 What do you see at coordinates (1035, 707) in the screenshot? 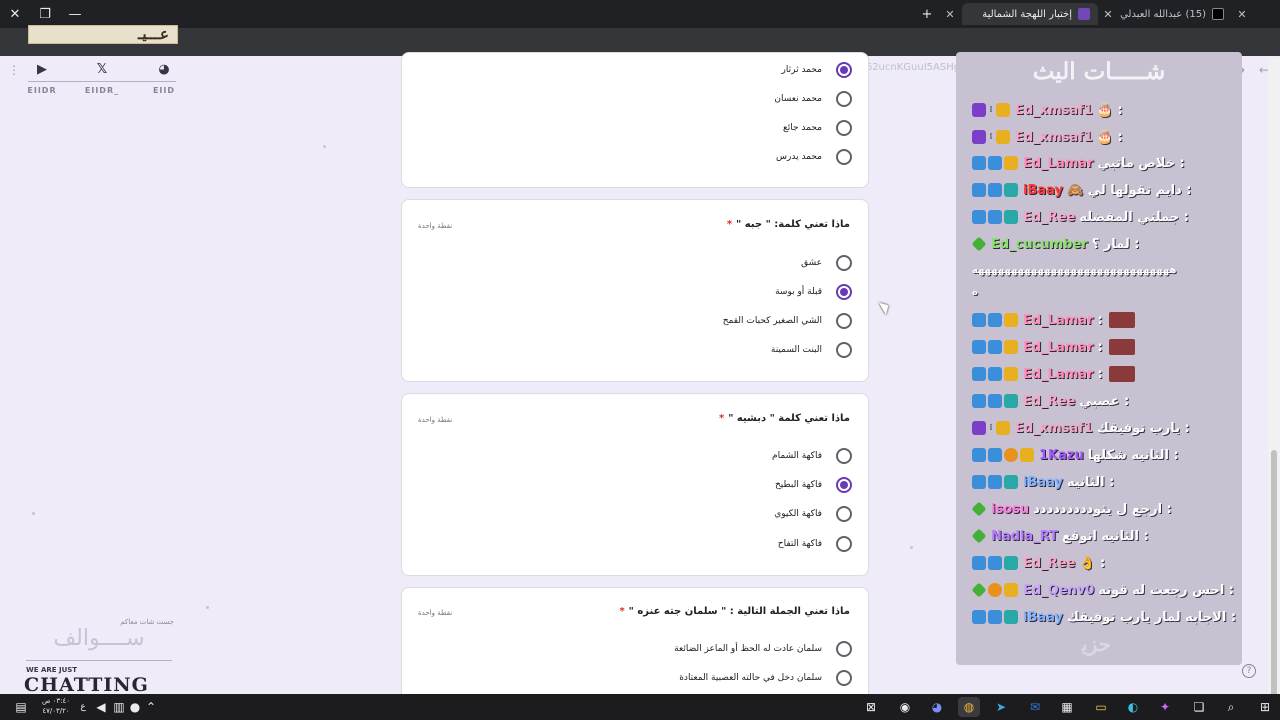
I see `outlook-app-icon: ✉` at bounding box center [1035, 707].